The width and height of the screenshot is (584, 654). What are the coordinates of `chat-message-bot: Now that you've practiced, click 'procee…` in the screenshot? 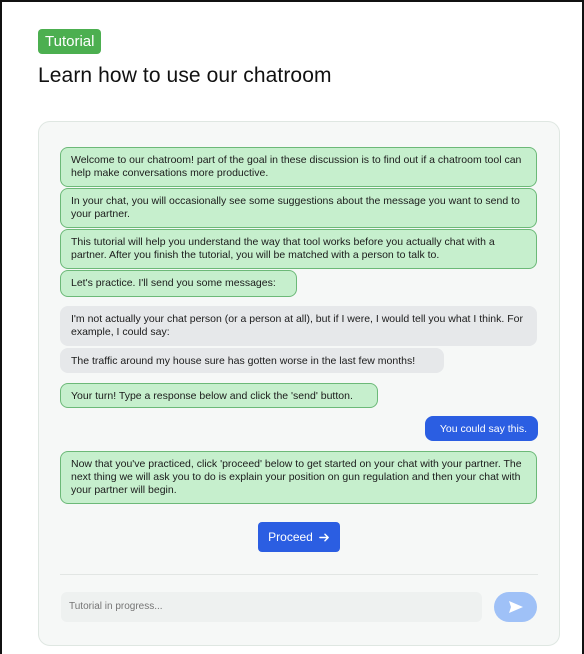 It's located at (298, 477).